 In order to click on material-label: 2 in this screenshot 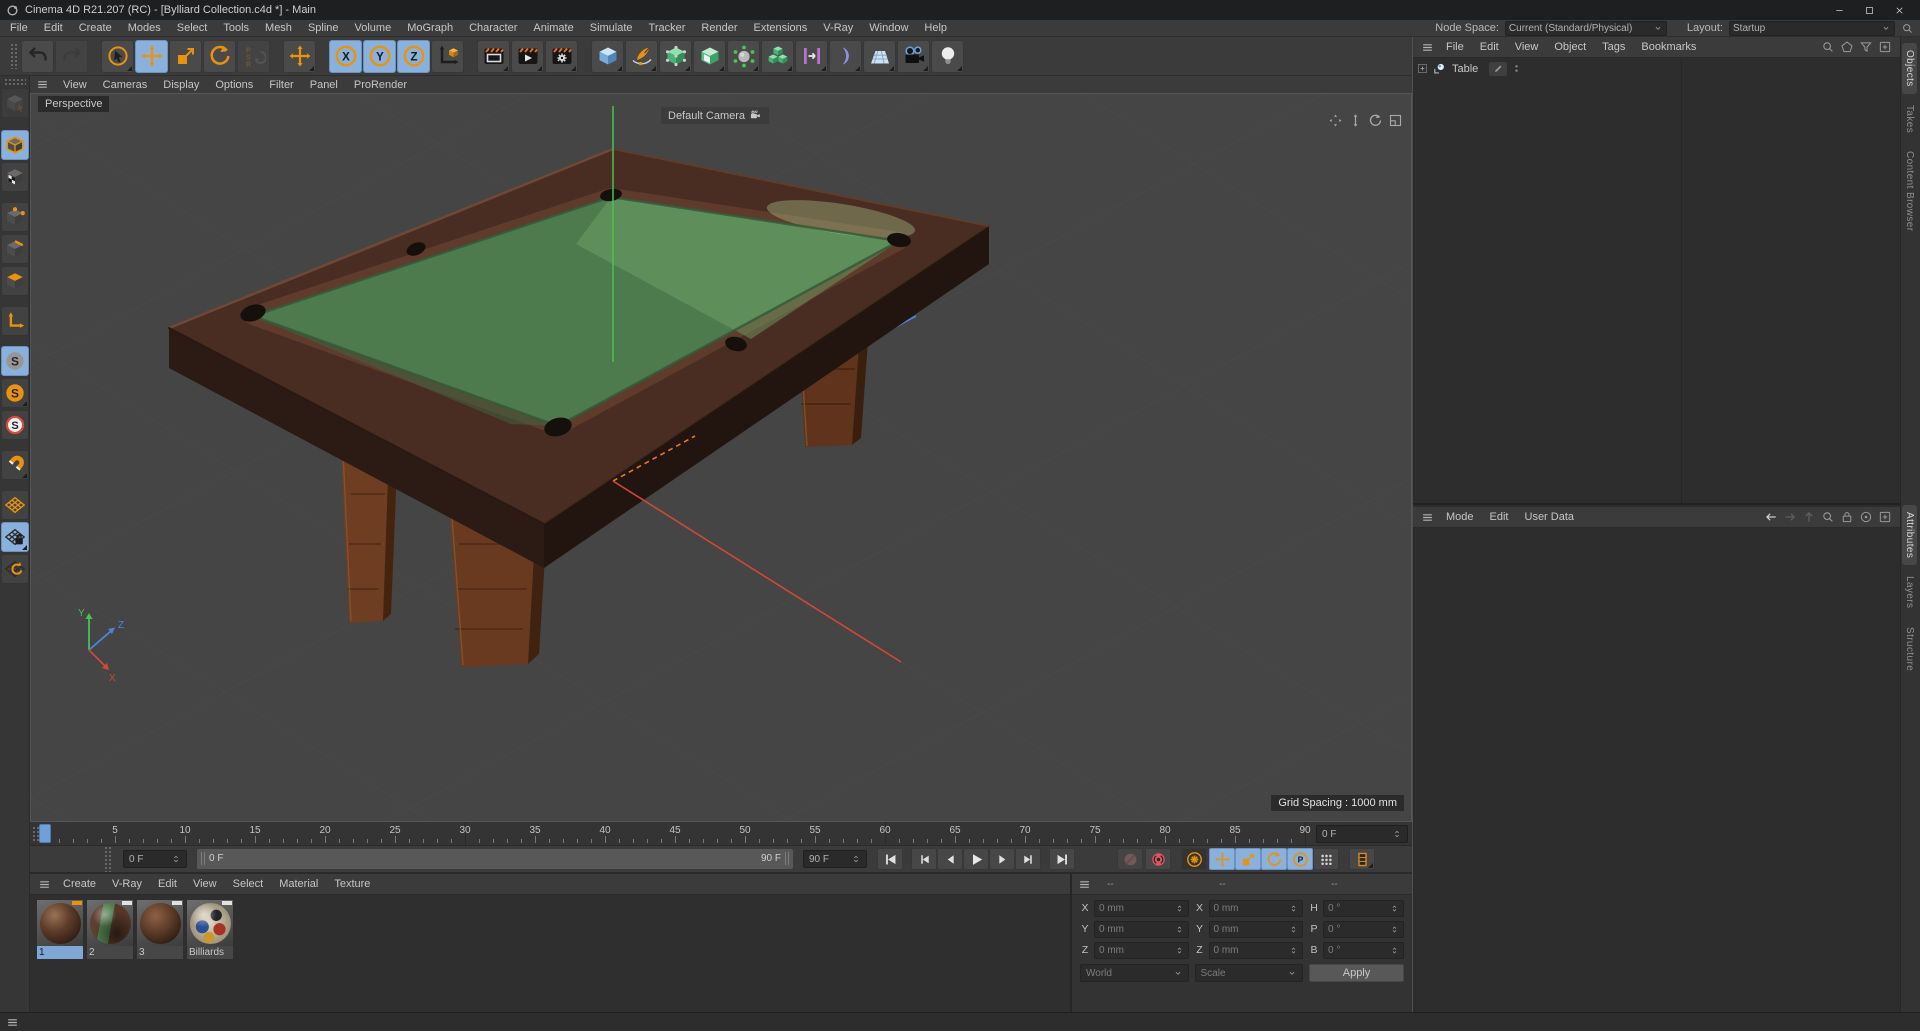, I will do `click(110, 952)`.